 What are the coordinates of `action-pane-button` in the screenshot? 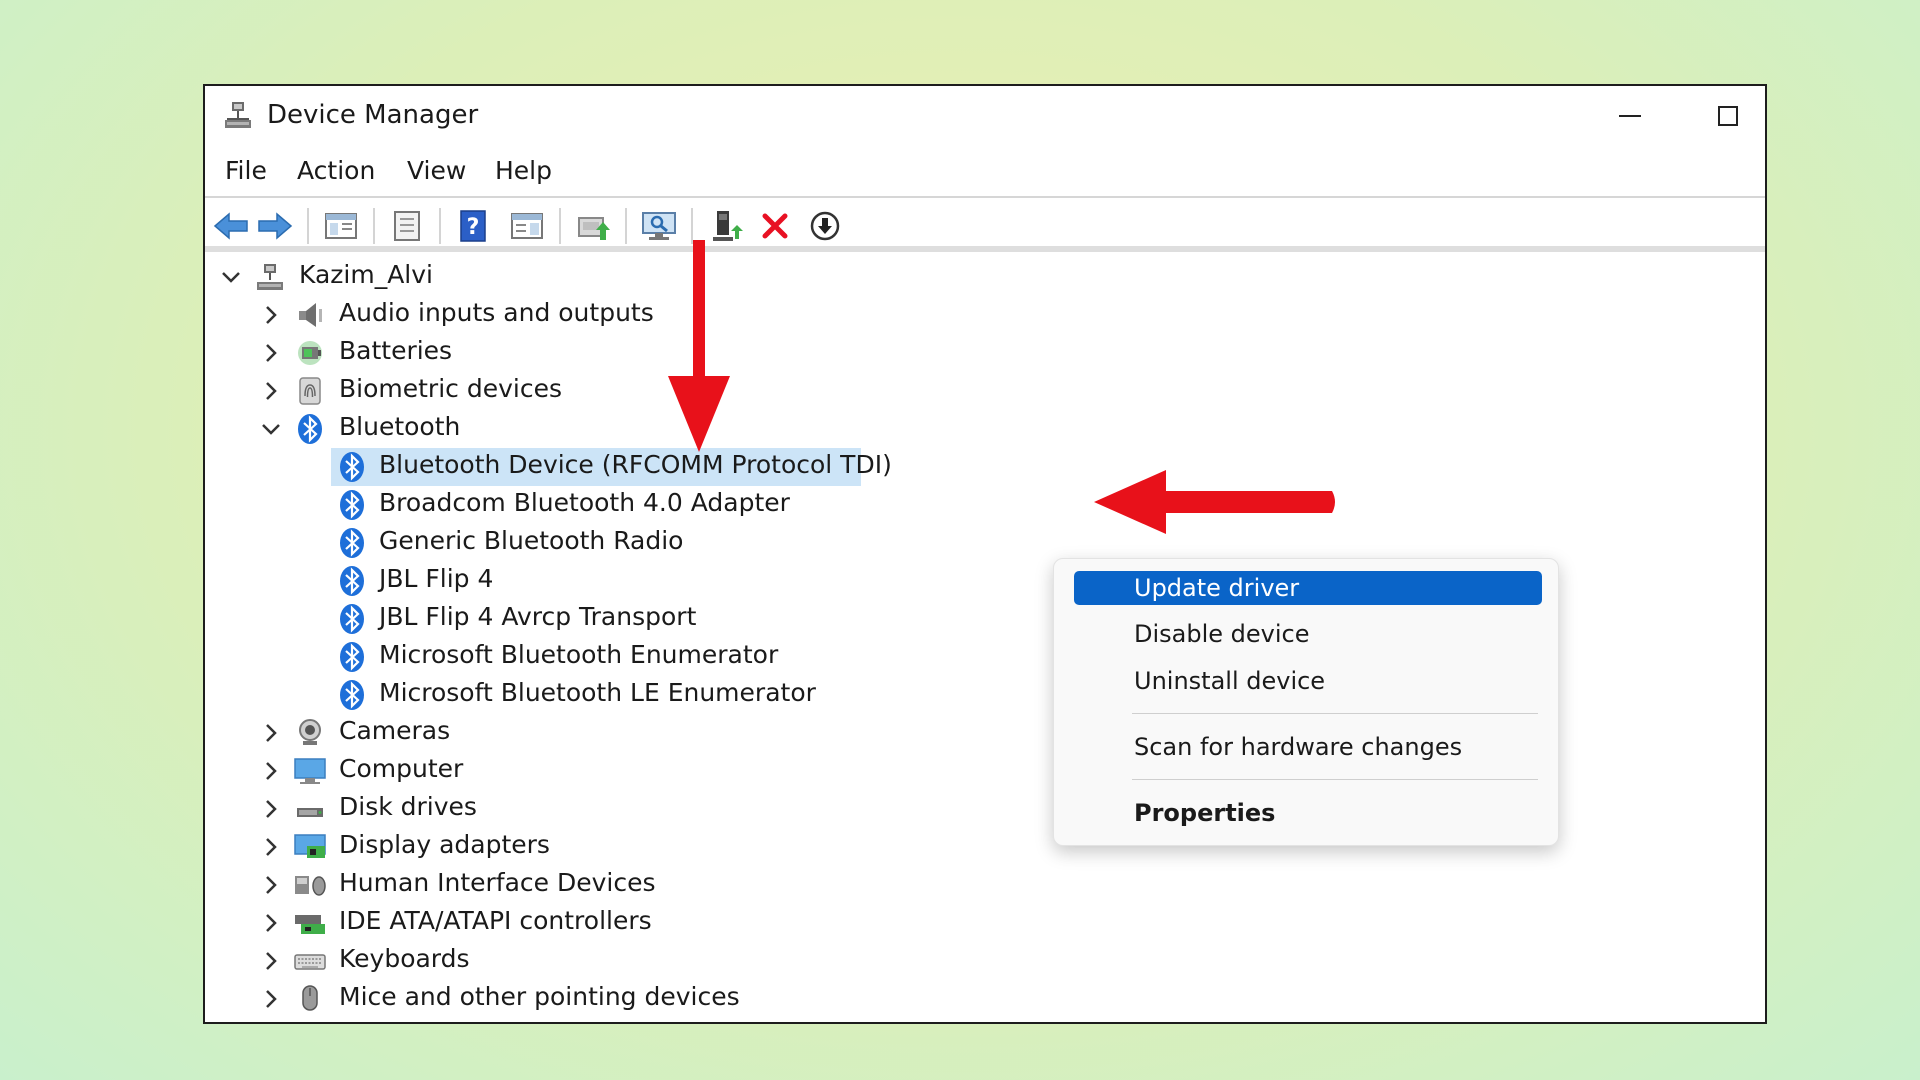 It's located at (527, 226).